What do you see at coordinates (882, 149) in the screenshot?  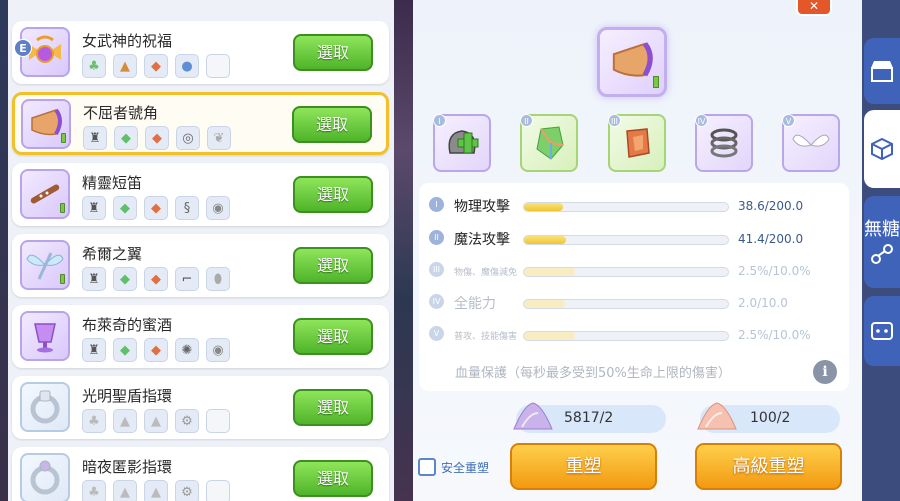 I see `reforge-tab` at bounding box center [882, 149].